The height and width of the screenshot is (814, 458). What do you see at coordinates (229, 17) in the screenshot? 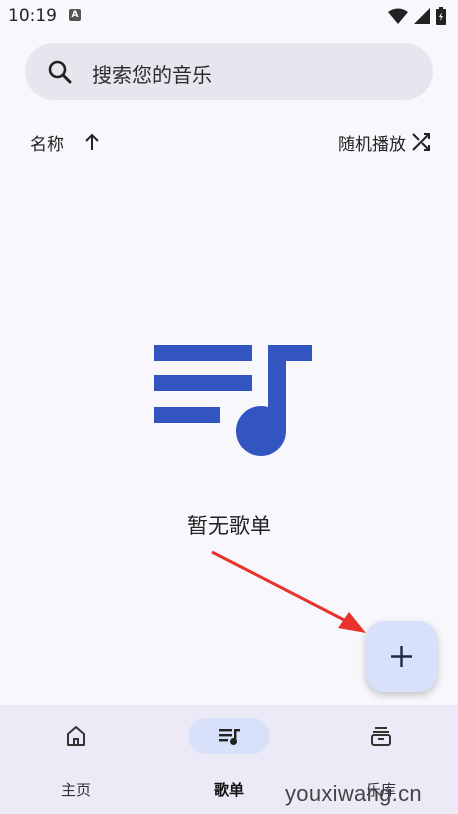
I see `status-bar: 10:19 A` at bounding box center [229, 17].